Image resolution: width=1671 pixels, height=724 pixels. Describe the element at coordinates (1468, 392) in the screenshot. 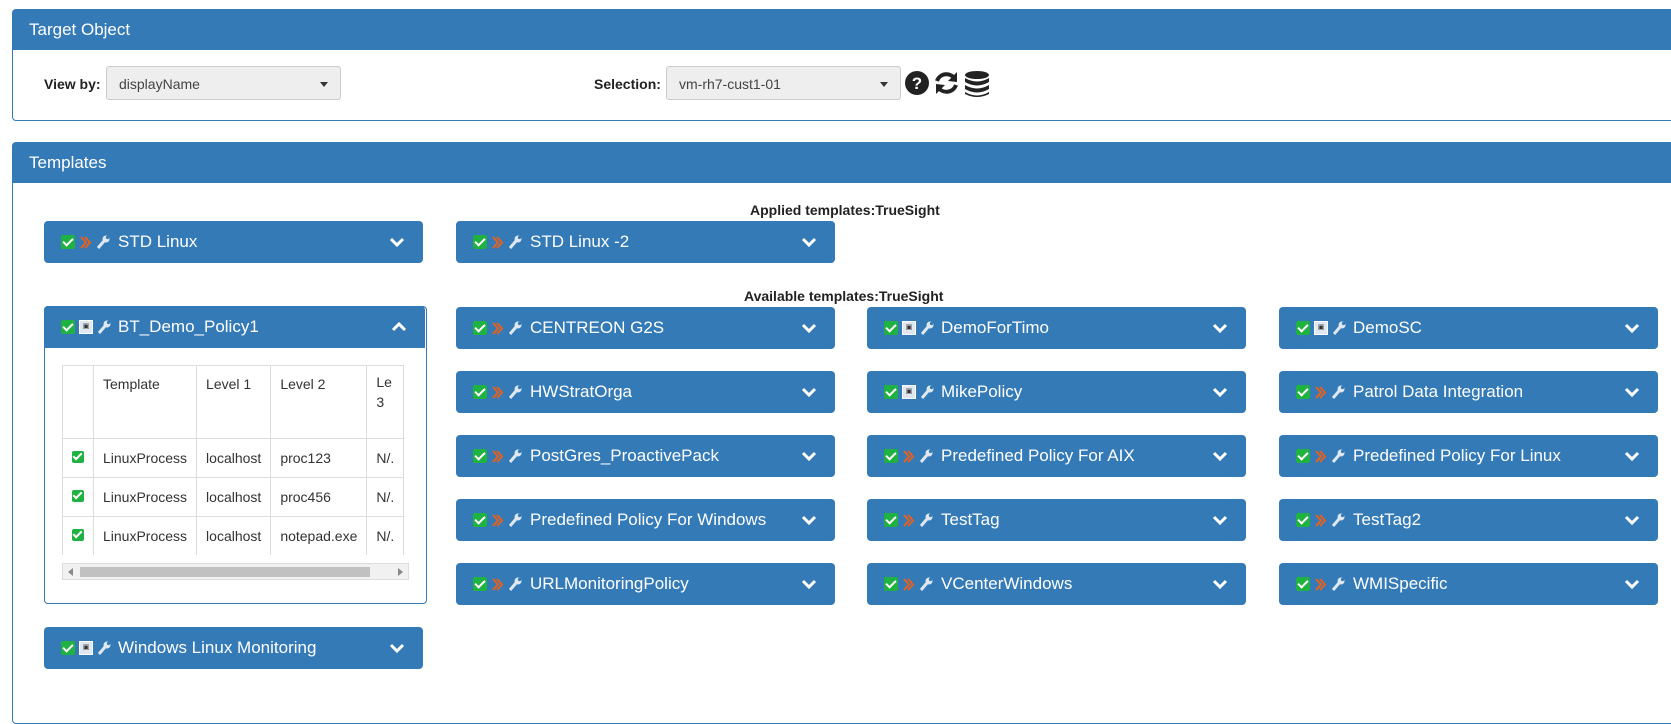

I see `template-tile: Patrol Data Integration` at that location.